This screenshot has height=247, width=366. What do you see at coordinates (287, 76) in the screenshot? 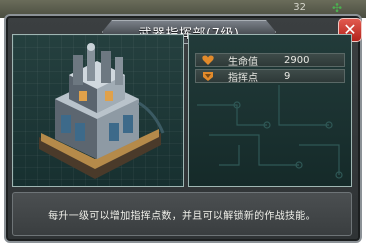
I see `stat-value: 9` at bounding box center [287, 76].